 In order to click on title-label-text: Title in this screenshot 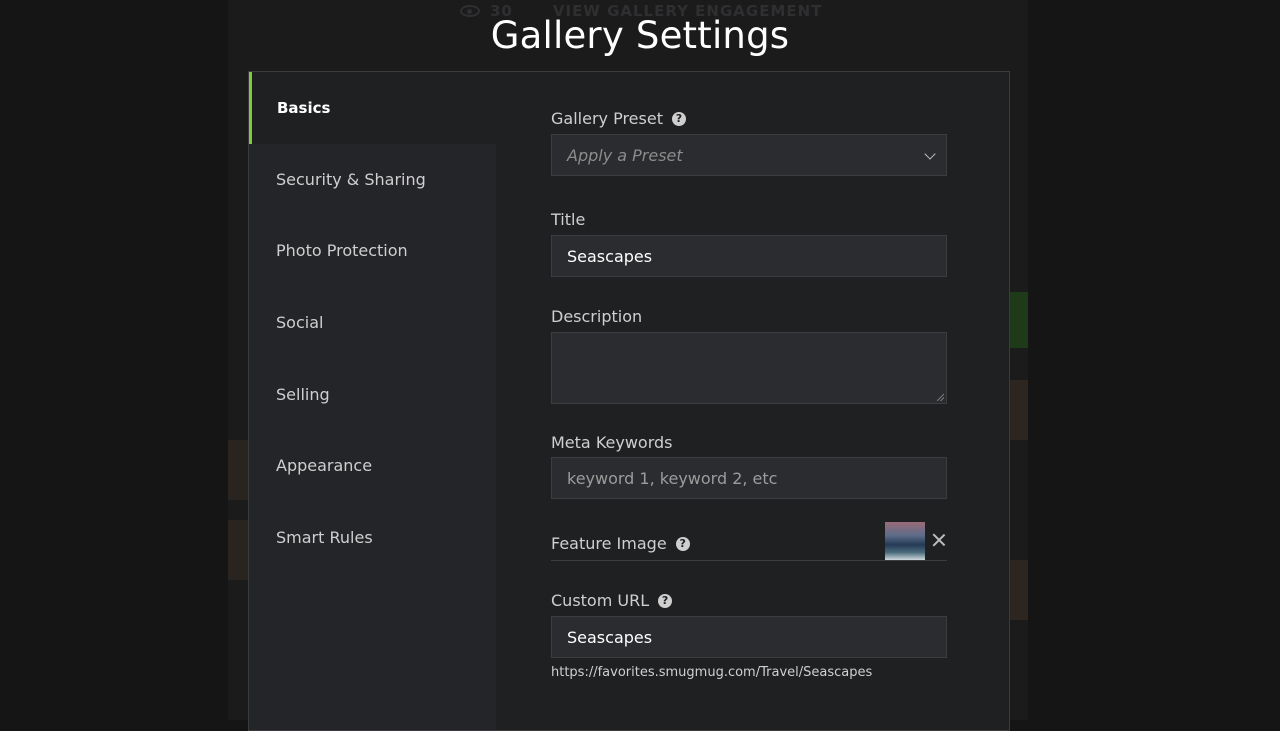, I will do `click(568, 219)`.